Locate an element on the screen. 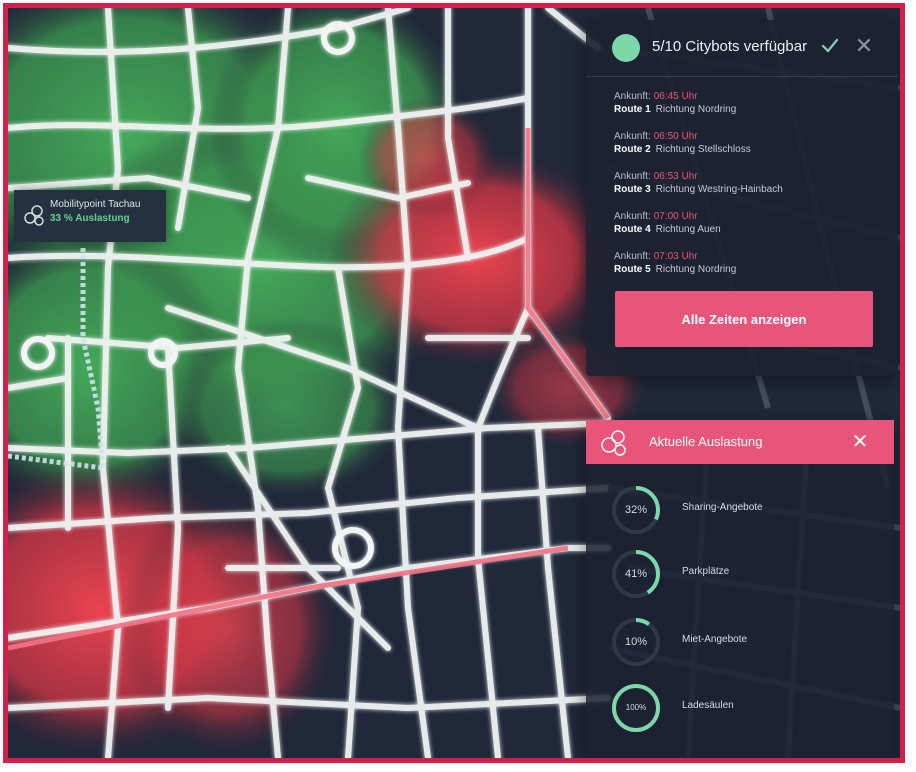 The height and width of the screenshot is (772, 916). gauge-percent: 100% is located at coordinates (636, 707).